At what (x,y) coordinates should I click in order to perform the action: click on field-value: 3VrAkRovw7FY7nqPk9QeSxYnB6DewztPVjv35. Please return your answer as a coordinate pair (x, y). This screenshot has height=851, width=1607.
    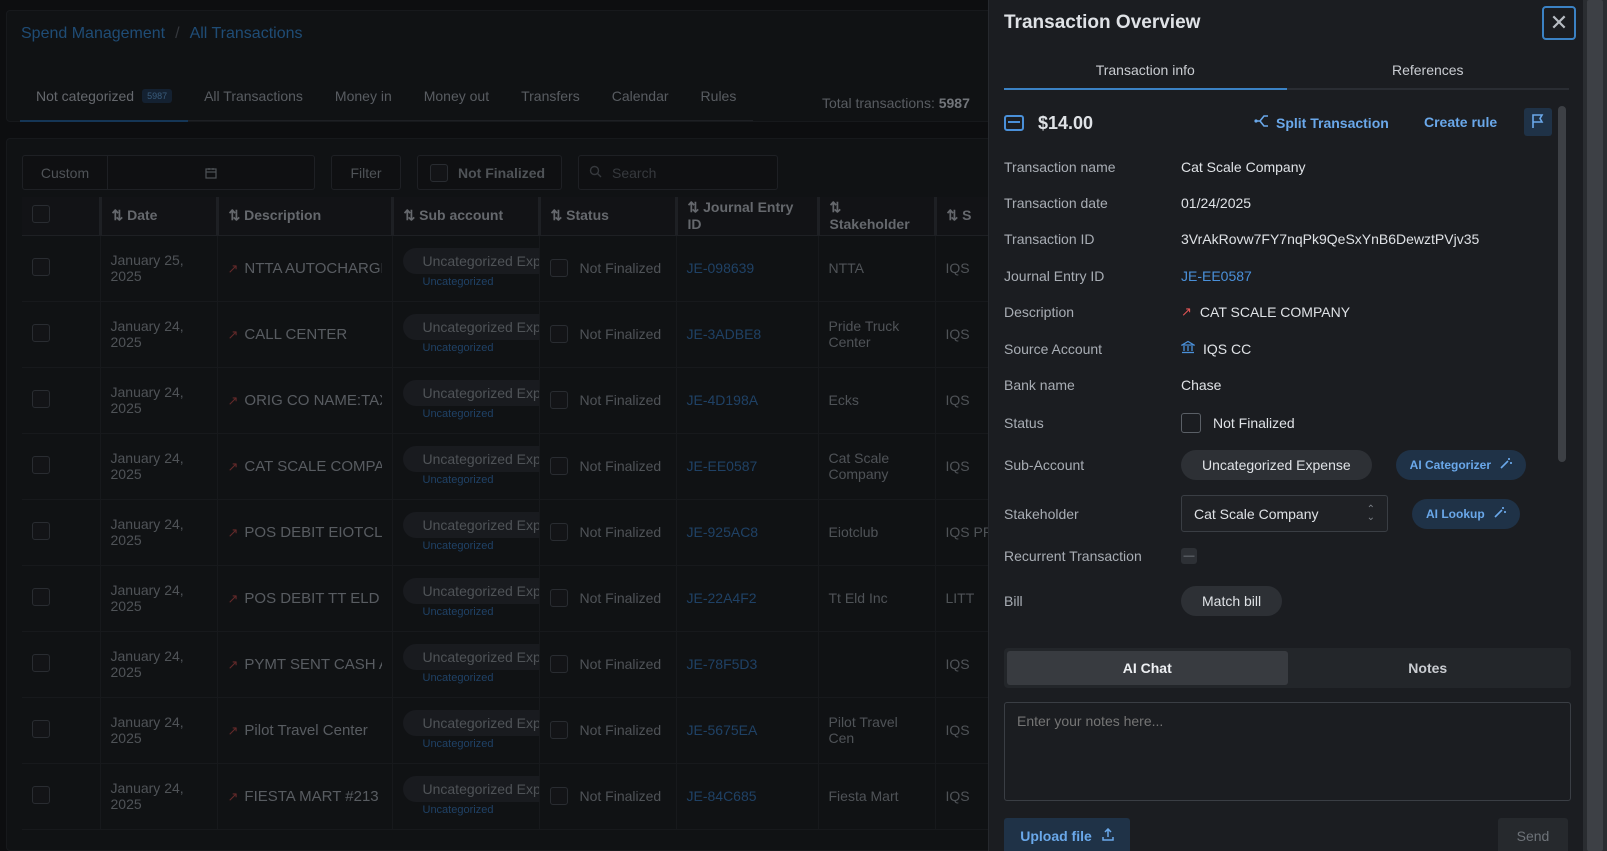
    Looking at the image, I should click on (1330, 239).